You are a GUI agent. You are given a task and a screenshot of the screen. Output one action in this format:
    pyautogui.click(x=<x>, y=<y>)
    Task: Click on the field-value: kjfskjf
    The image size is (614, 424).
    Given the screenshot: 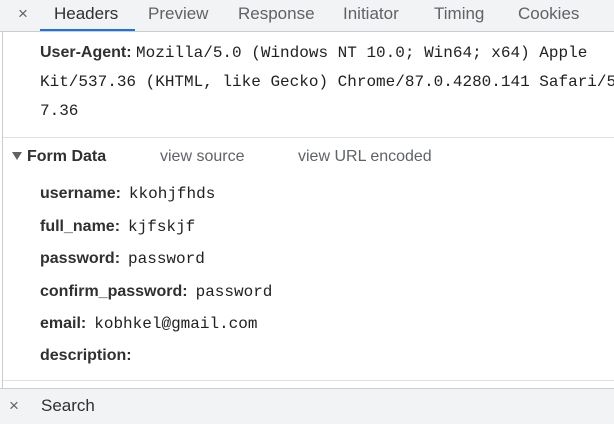 What is the action you would take?
    pyautogui.click(x=162, y=227)
    